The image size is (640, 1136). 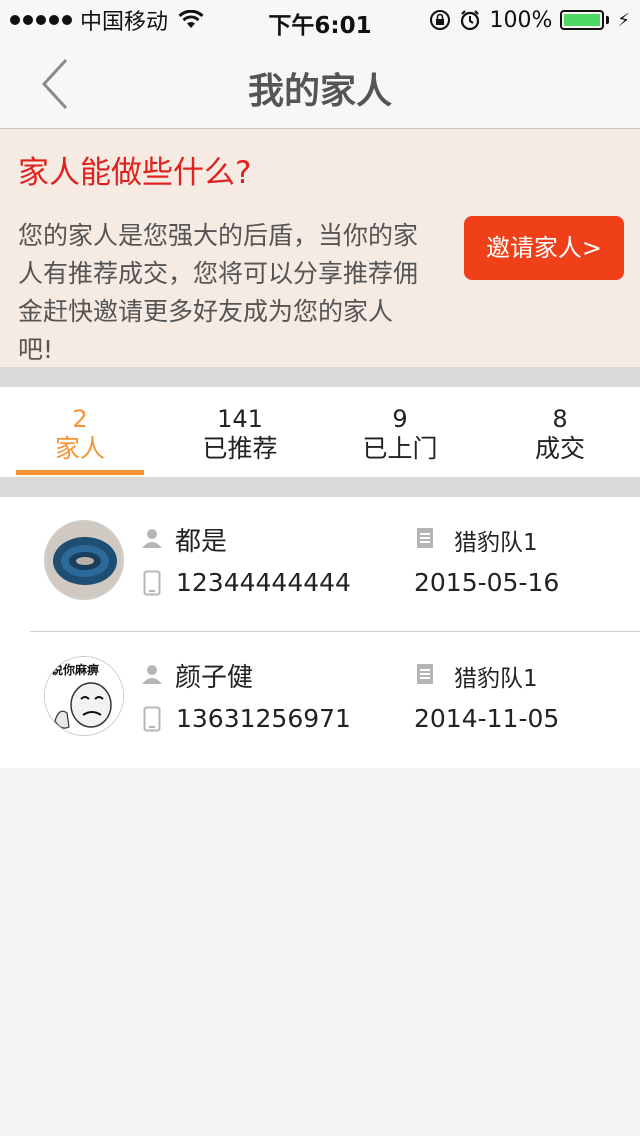 I want to click on charging-icon: ⚡, so click(x=623, y=20).